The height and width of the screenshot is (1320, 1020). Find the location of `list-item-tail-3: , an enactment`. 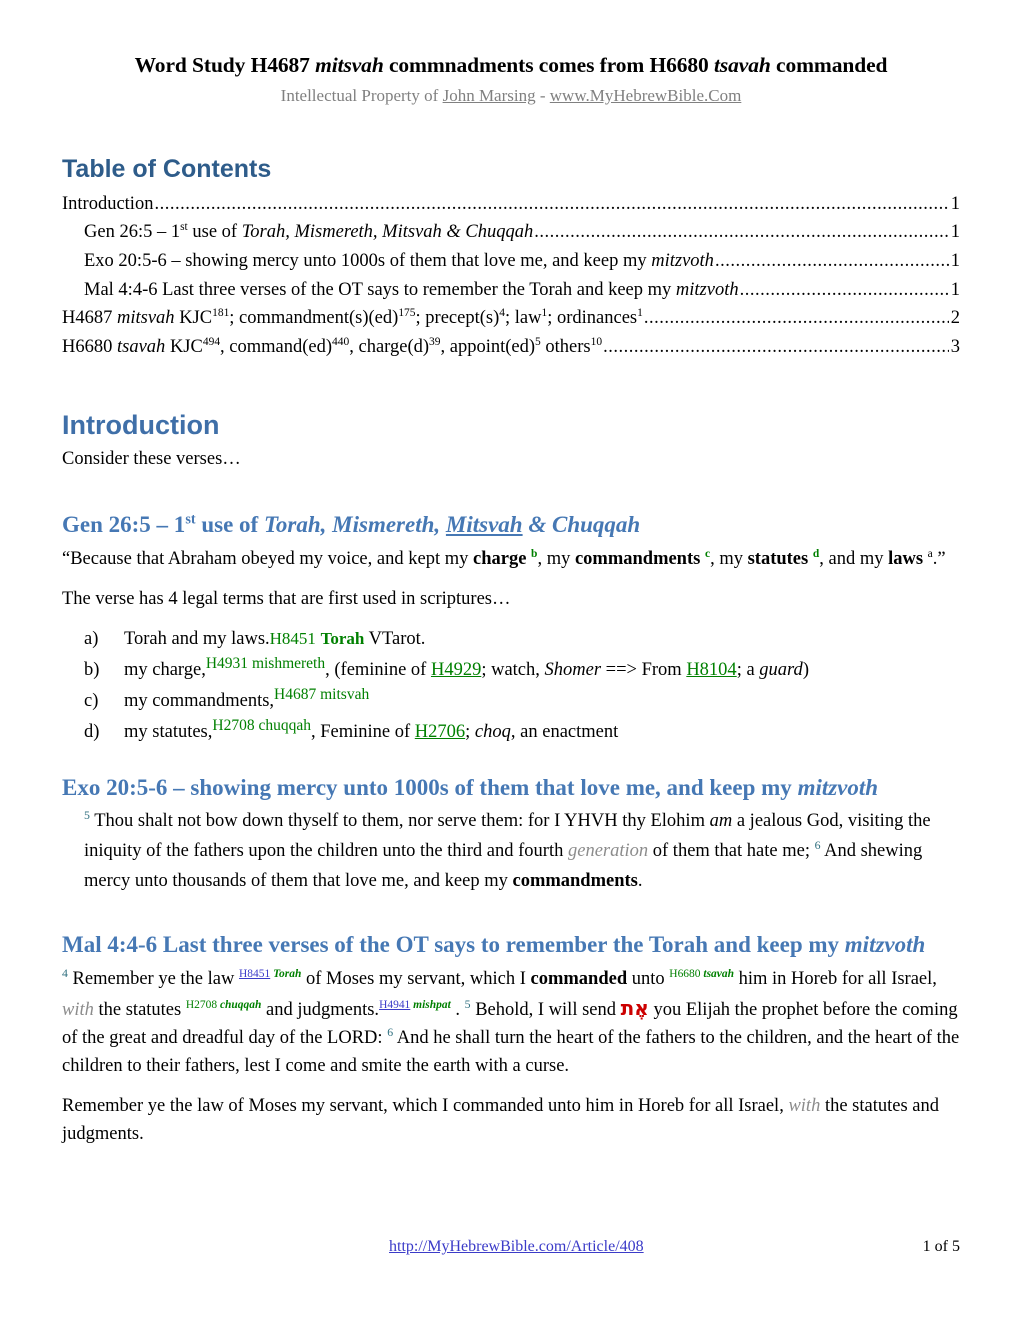

list-item-tail-3: , an enactment is located at coordinates (564, 731).